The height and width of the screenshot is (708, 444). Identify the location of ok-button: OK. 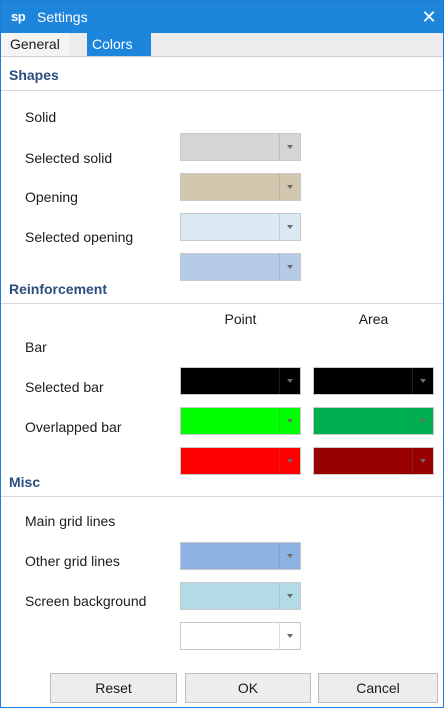
(248, 688).